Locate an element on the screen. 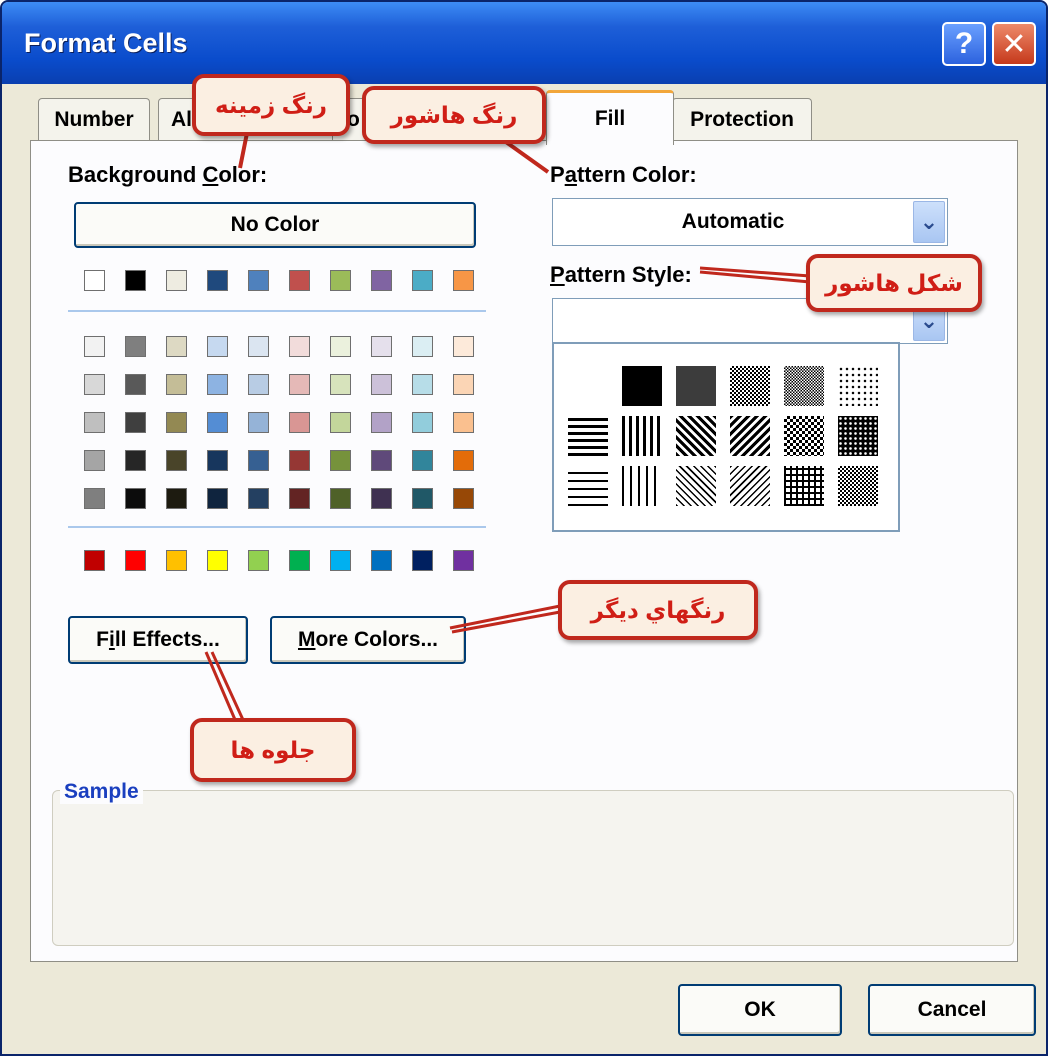  annotation-fill-effects: جلوه ها is located at coordinates (273, 750).